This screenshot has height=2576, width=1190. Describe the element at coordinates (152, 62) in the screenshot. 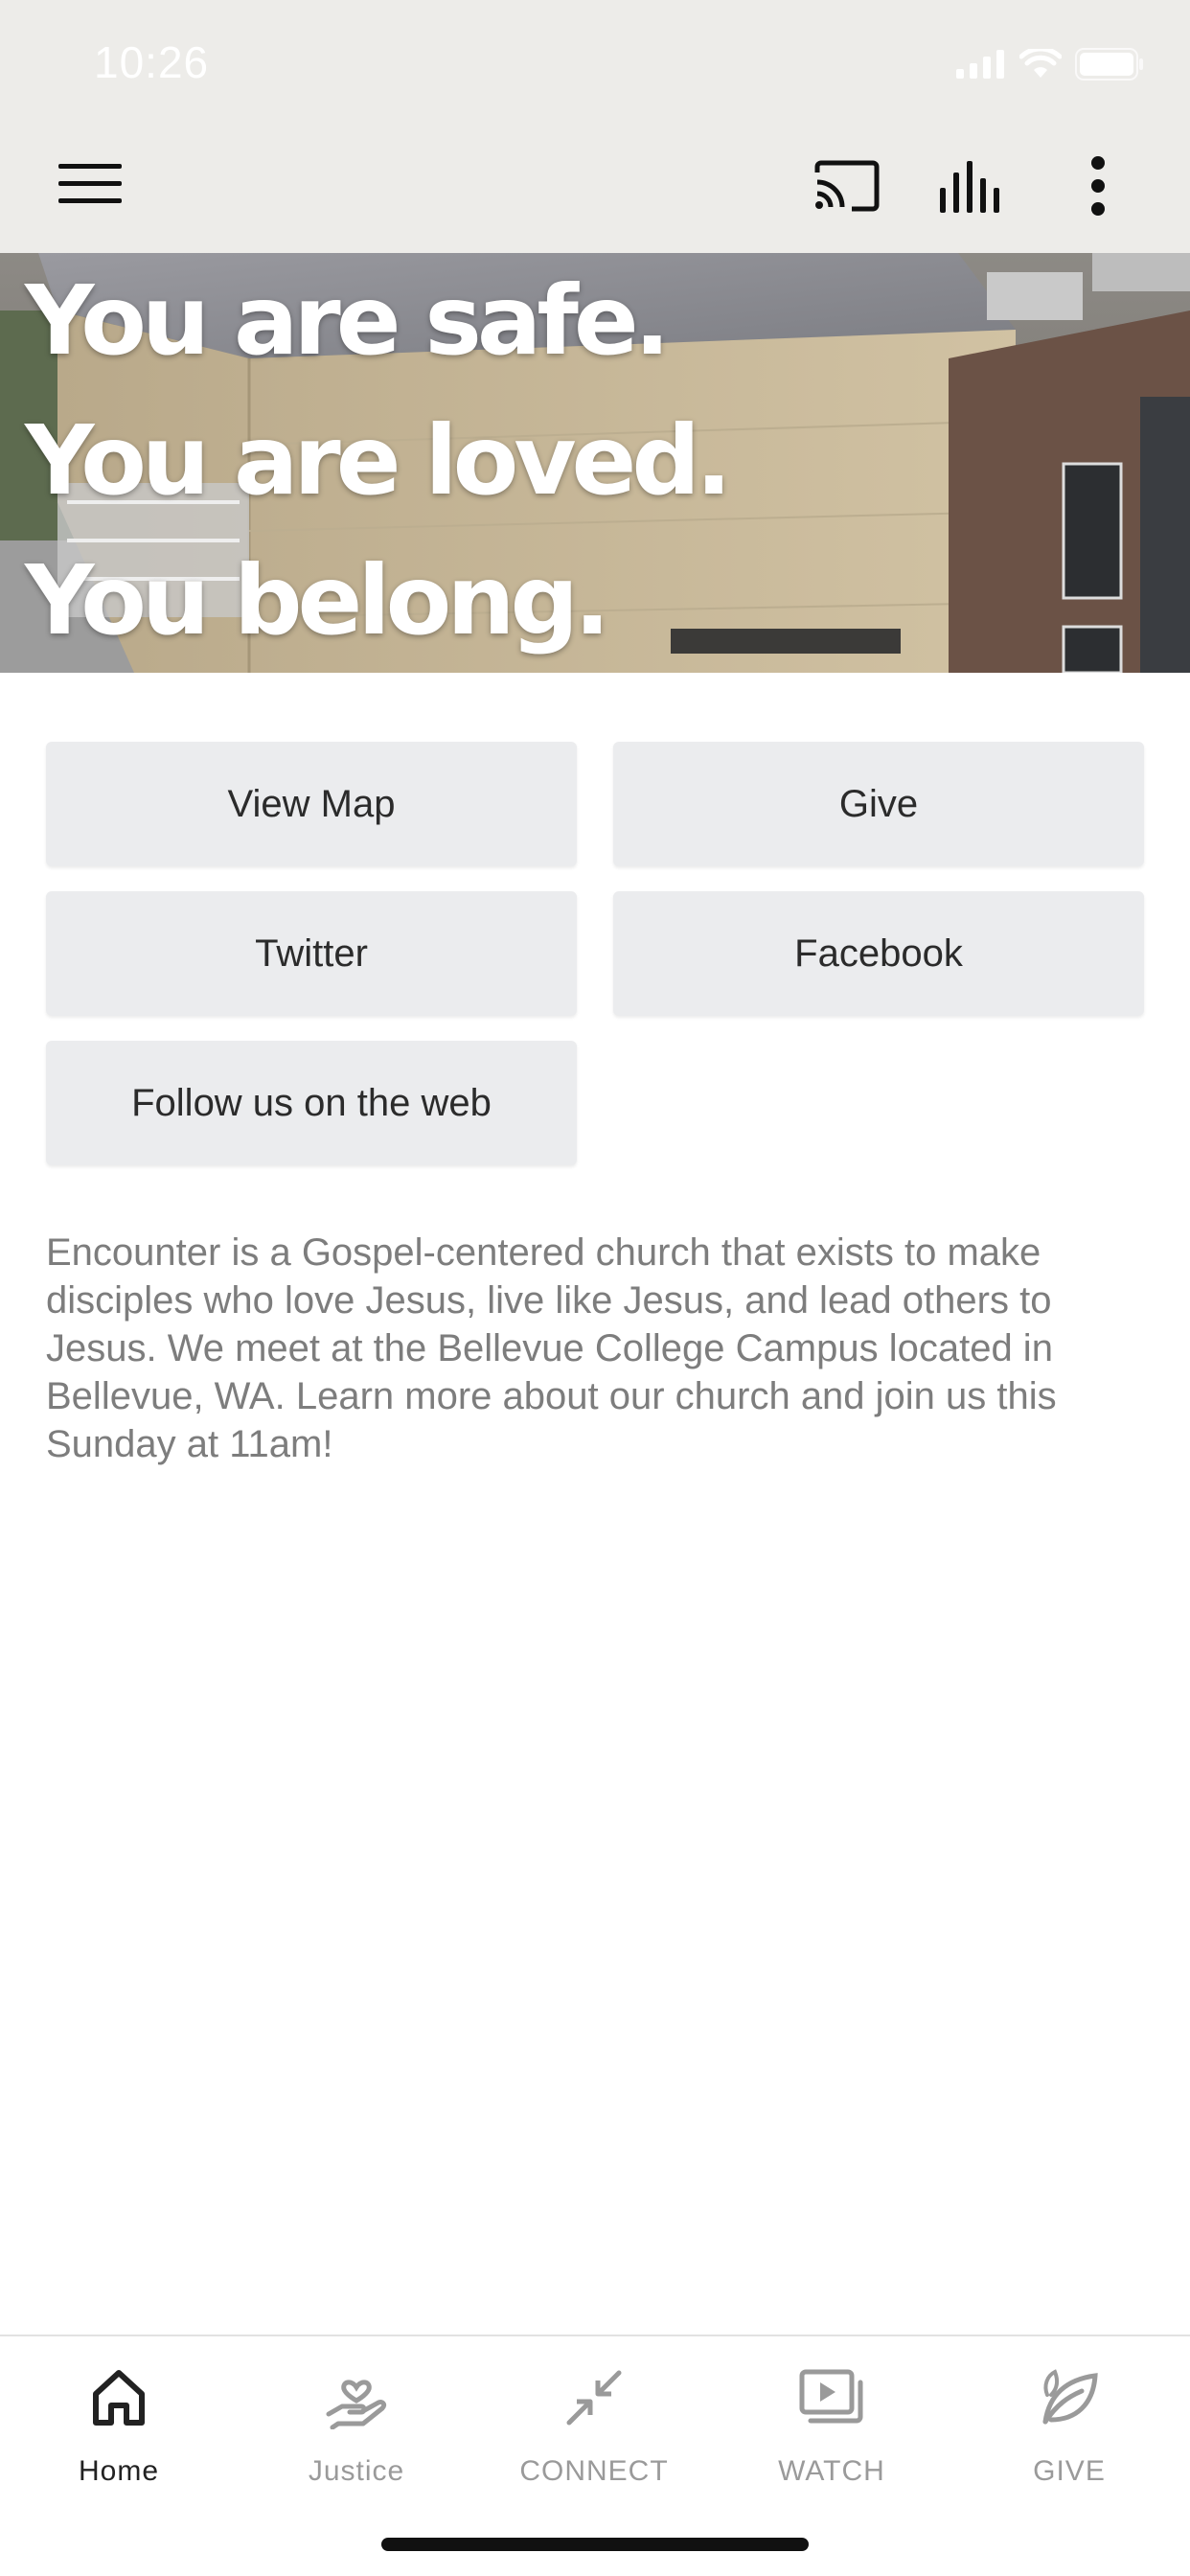

I see `status-time: 10:26` at that location.